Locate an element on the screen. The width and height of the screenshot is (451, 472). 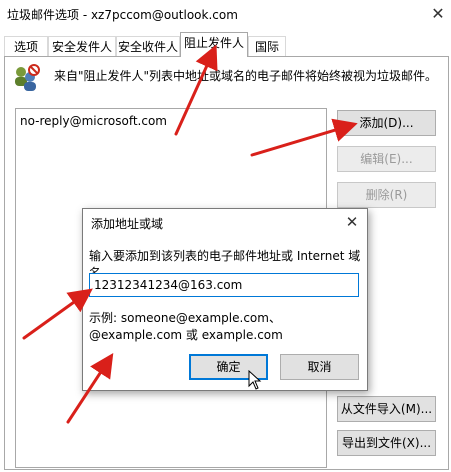
tab-safe-senders: 安全发件人 is located at coordinates (82, 46).